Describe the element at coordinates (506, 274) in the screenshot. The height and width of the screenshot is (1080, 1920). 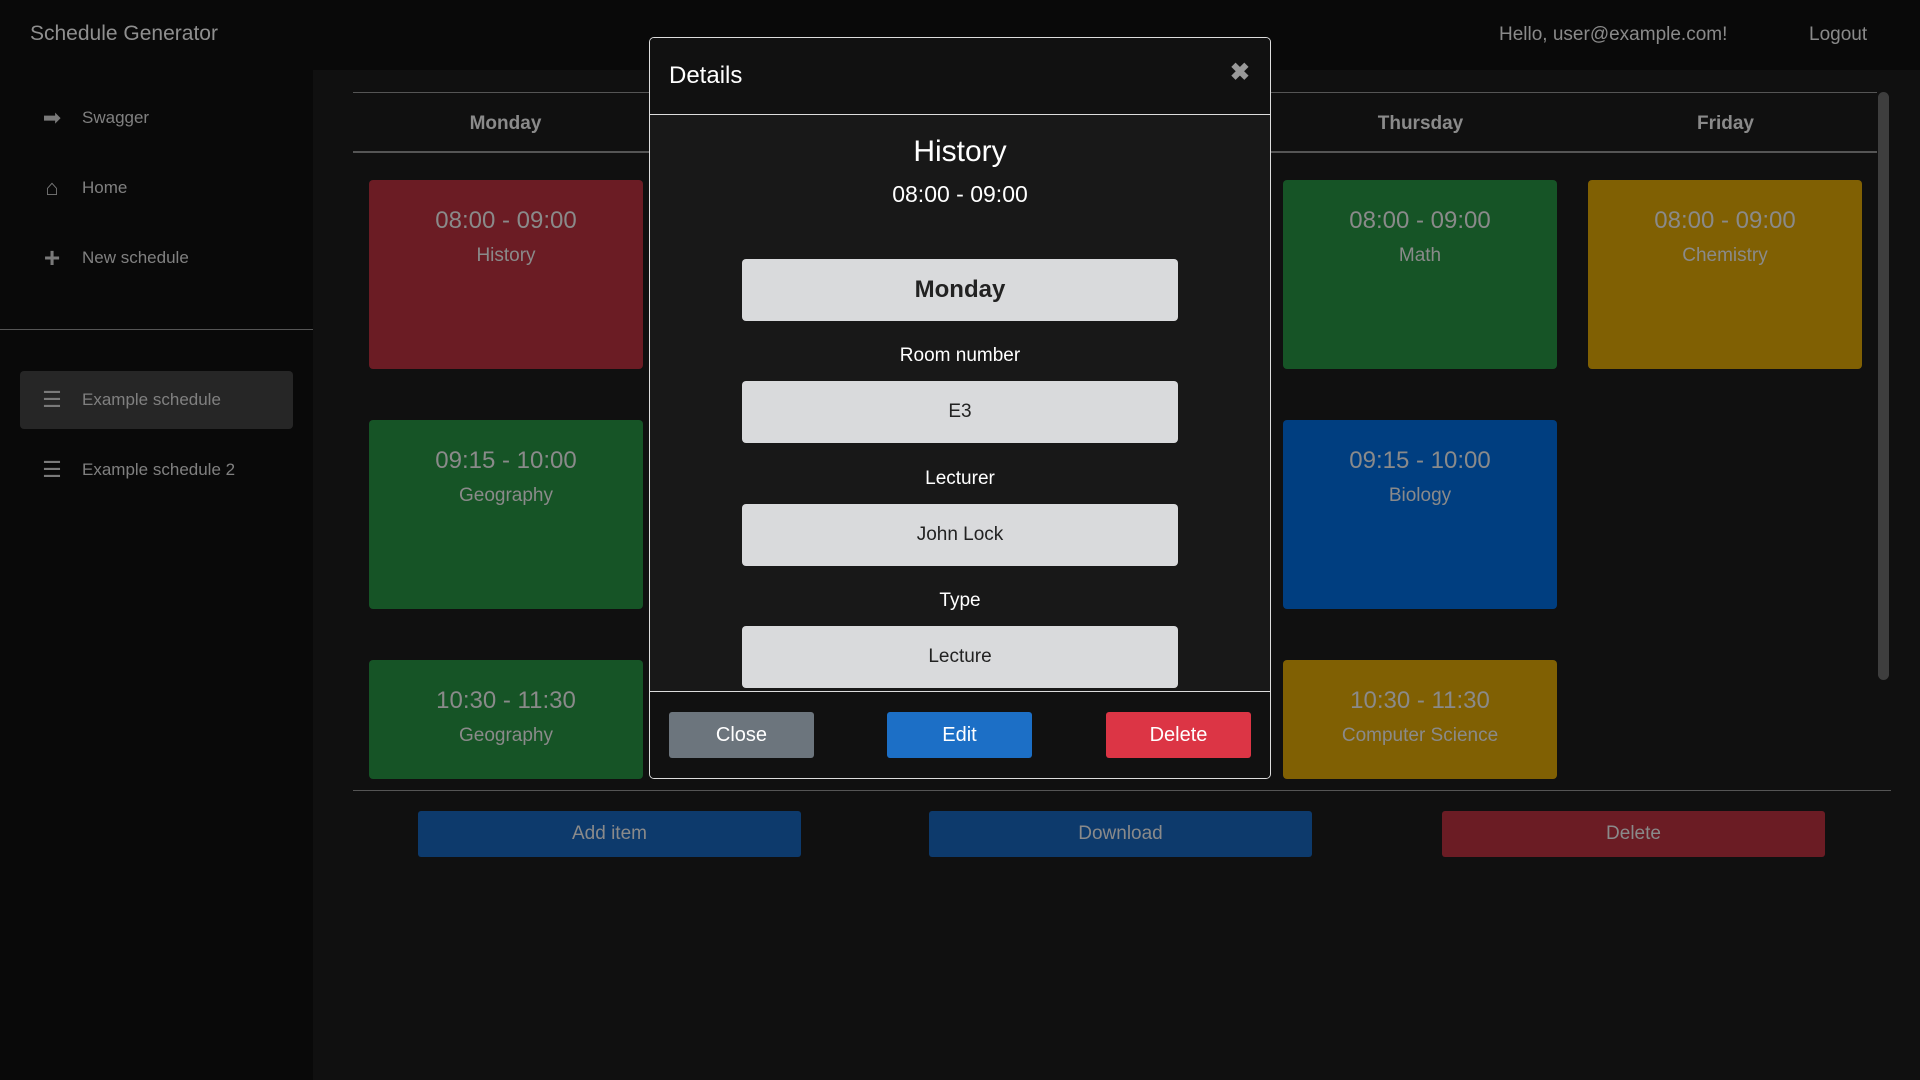
I see `schedule-item: 08:00 - 09:00 History` at that location.